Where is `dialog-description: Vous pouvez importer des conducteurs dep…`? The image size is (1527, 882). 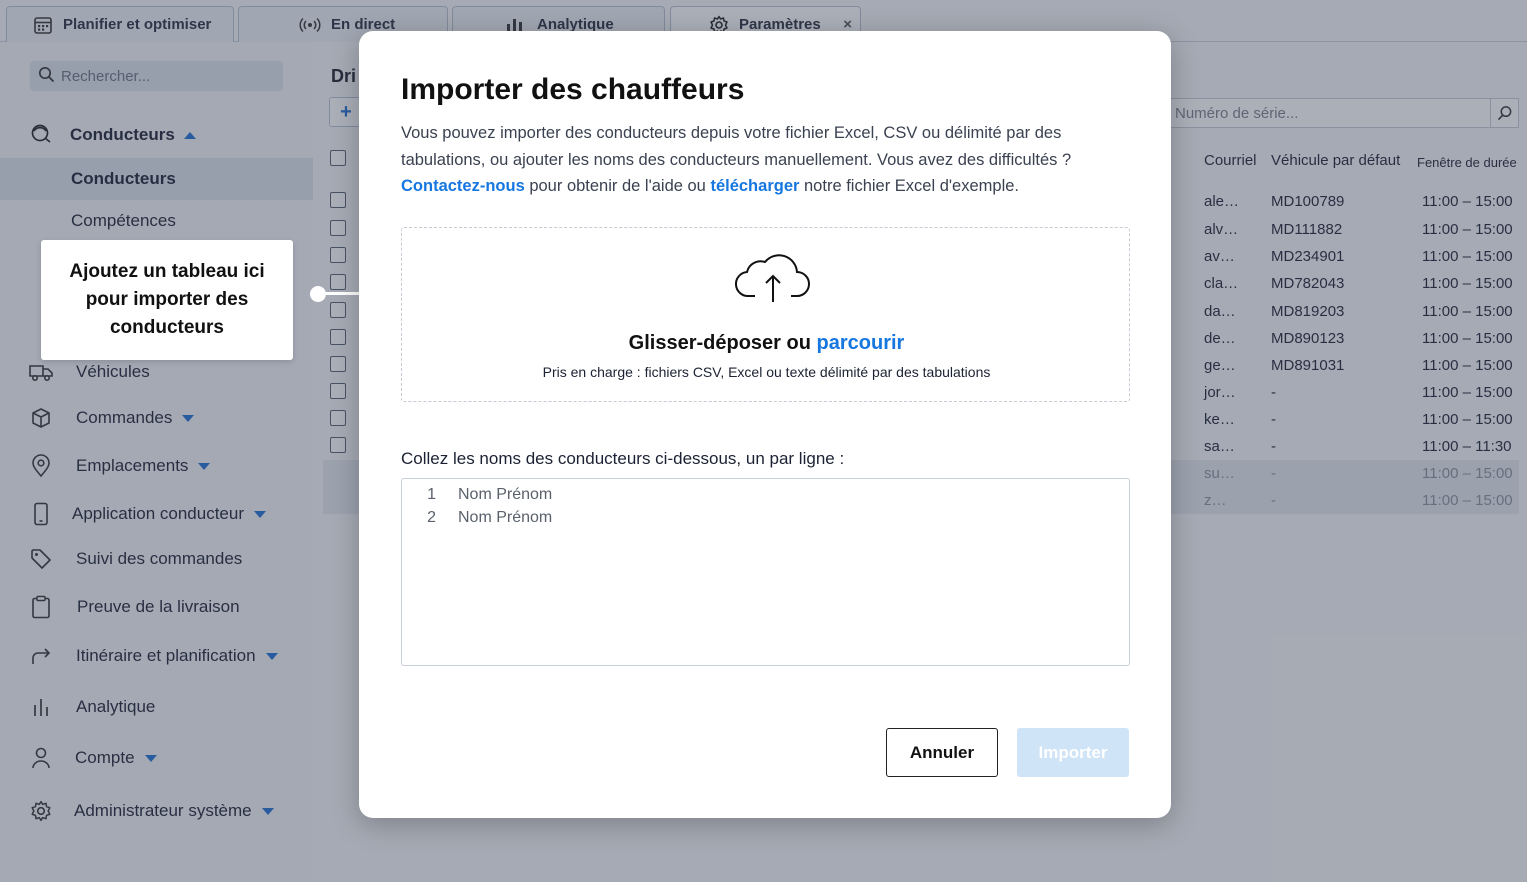 dialog-description: Vous pouvez importer des conducteurs dep… is located at coordinates (736, 159).